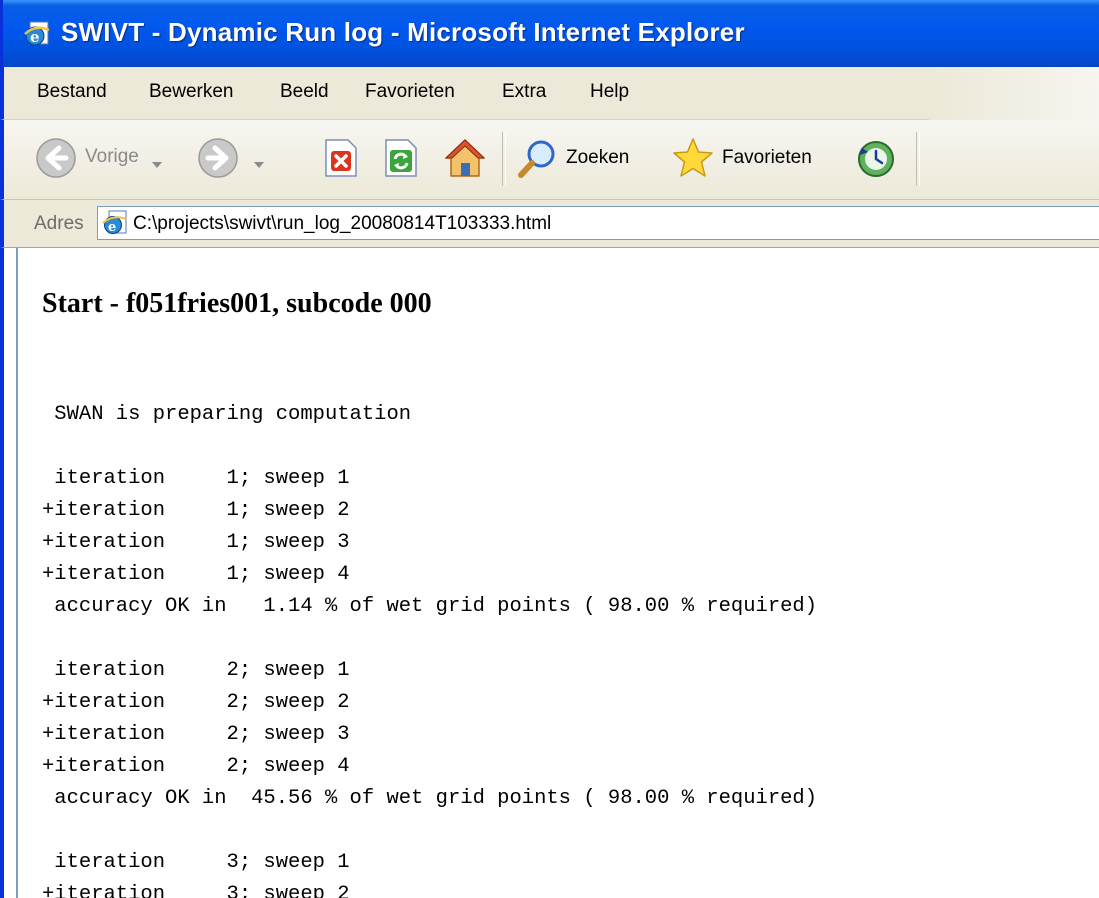 The image size is (1099, 898). I want to click on favorites-button: Favorieten, so click(755, 158).